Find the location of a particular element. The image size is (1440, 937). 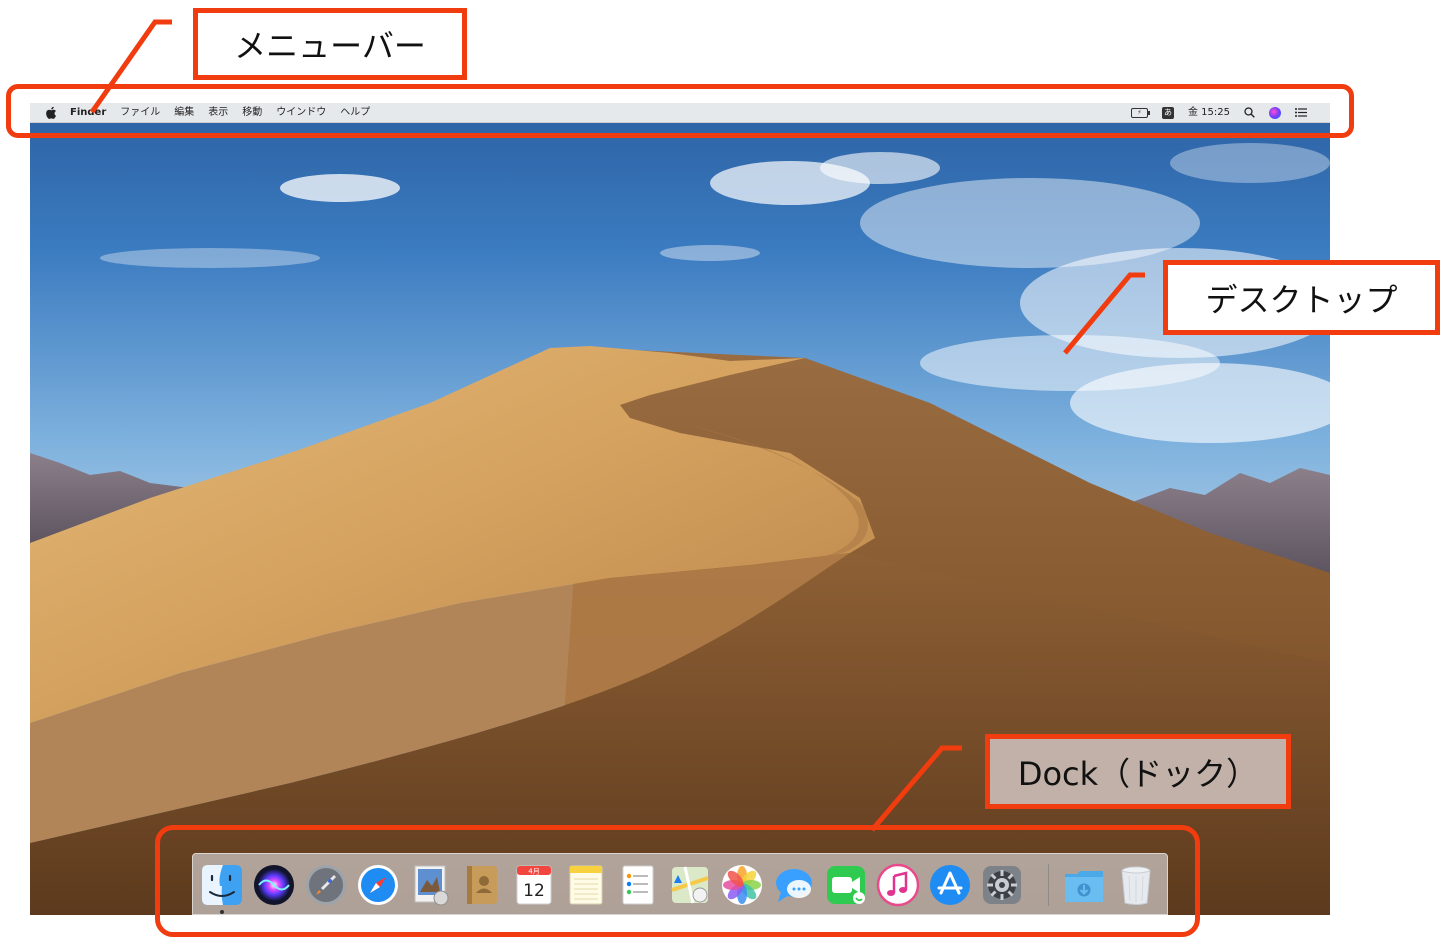

dock-annotation-label: Dock（ドック） is located at coordinates (1138, 771).